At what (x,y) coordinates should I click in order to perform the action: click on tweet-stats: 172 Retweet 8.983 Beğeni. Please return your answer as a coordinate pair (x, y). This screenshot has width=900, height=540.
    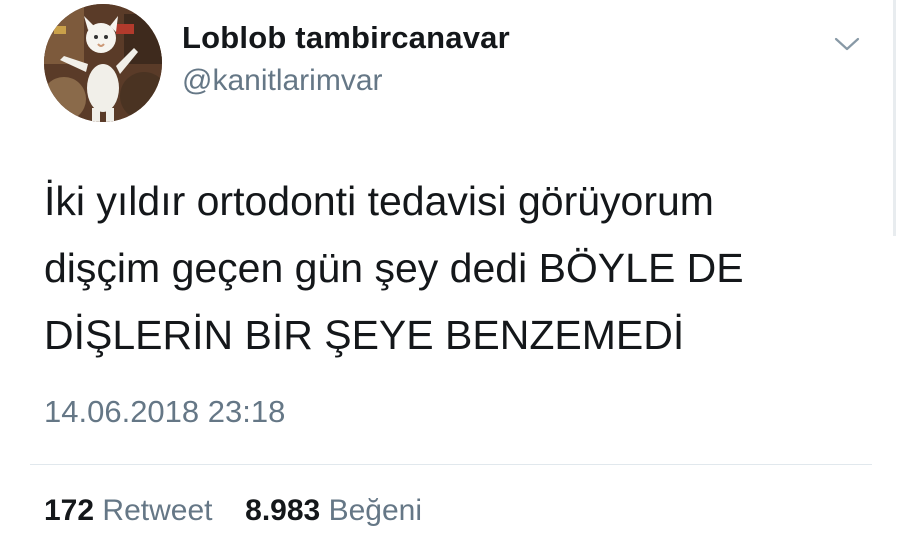
    Looking at the image, I should click on (233, 511).